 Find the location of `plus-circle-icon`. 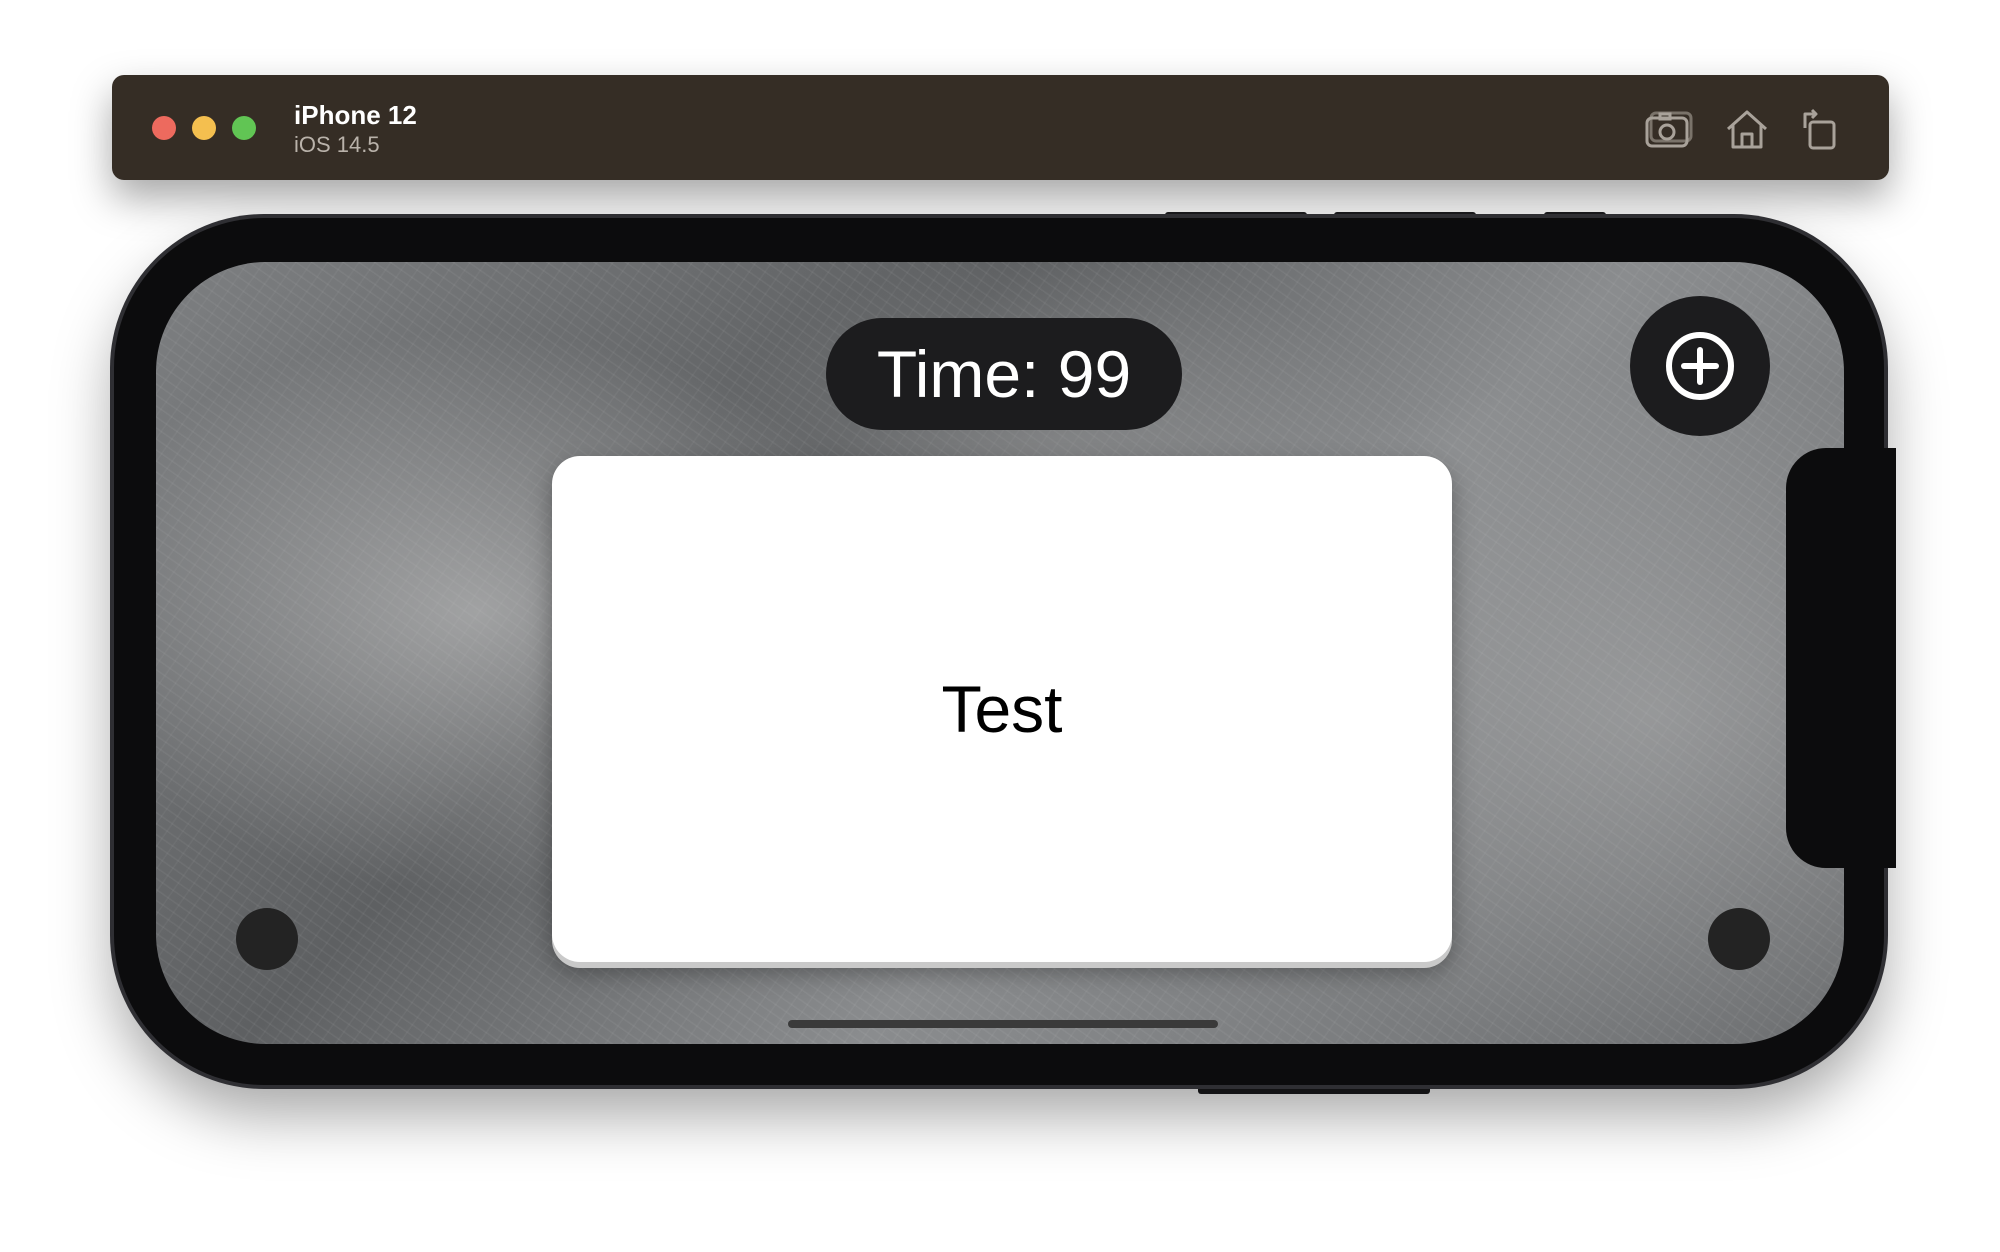

plus-circle-icon is located at coordinates (1700, 366).